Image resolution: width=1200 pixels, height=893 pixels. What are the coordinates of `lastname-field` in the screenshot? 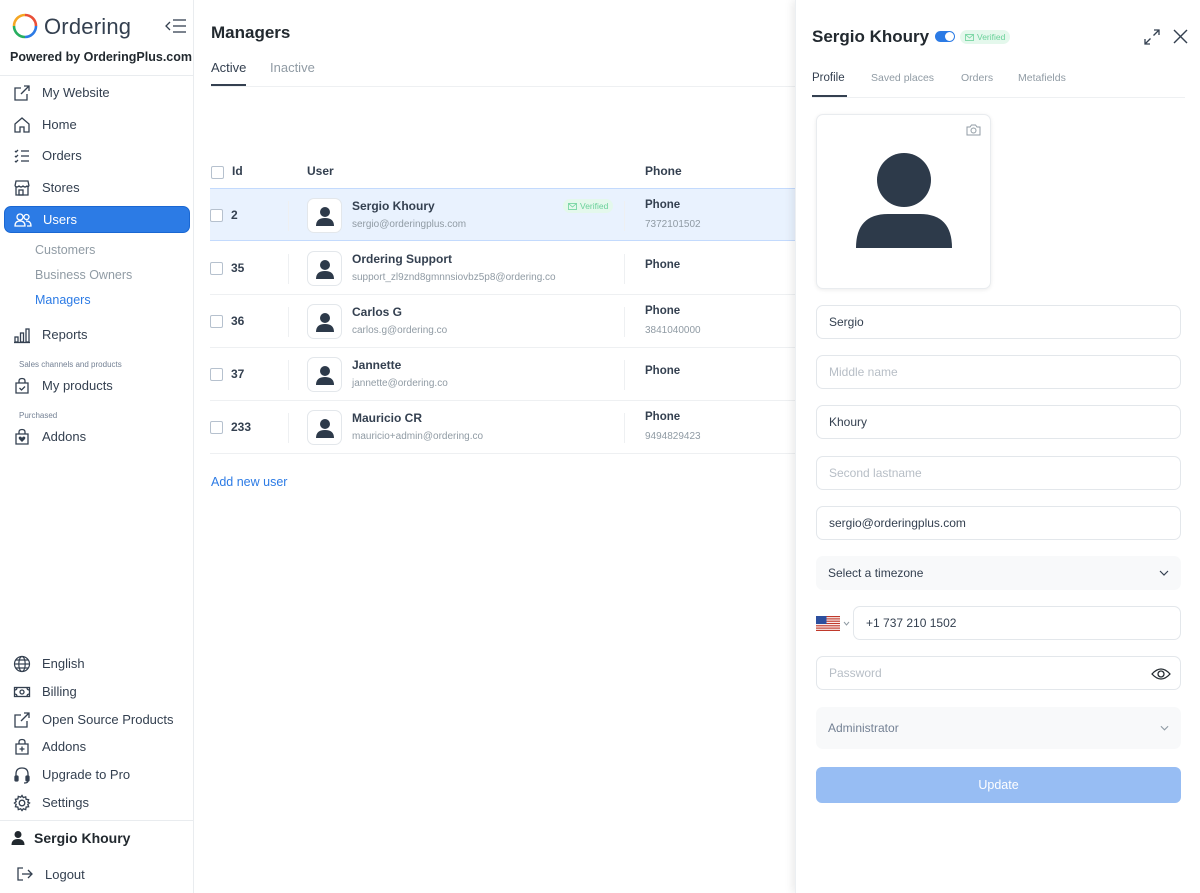 It's located at (998, 422).